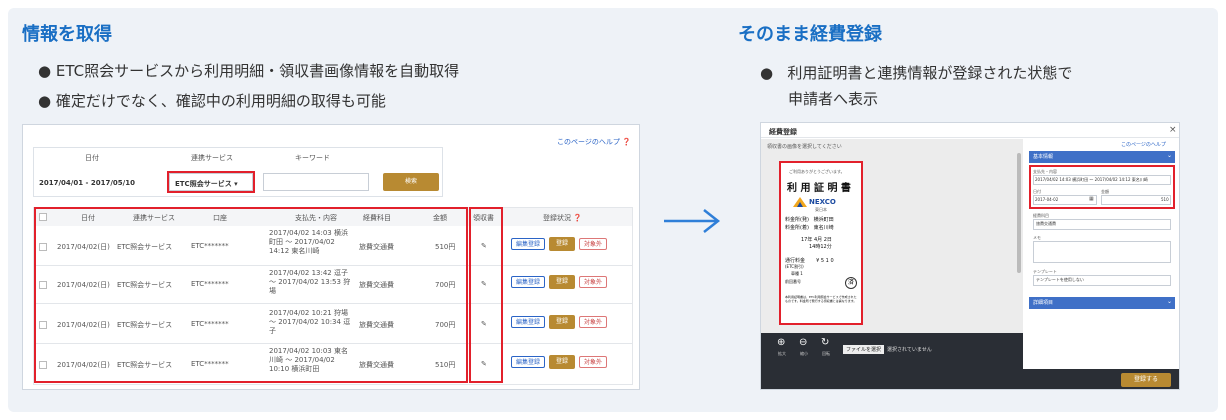  What do you see at coordinates (92, 158) in the screenshot?
I see `date-header: 日付` at bounding box center [92, 158].